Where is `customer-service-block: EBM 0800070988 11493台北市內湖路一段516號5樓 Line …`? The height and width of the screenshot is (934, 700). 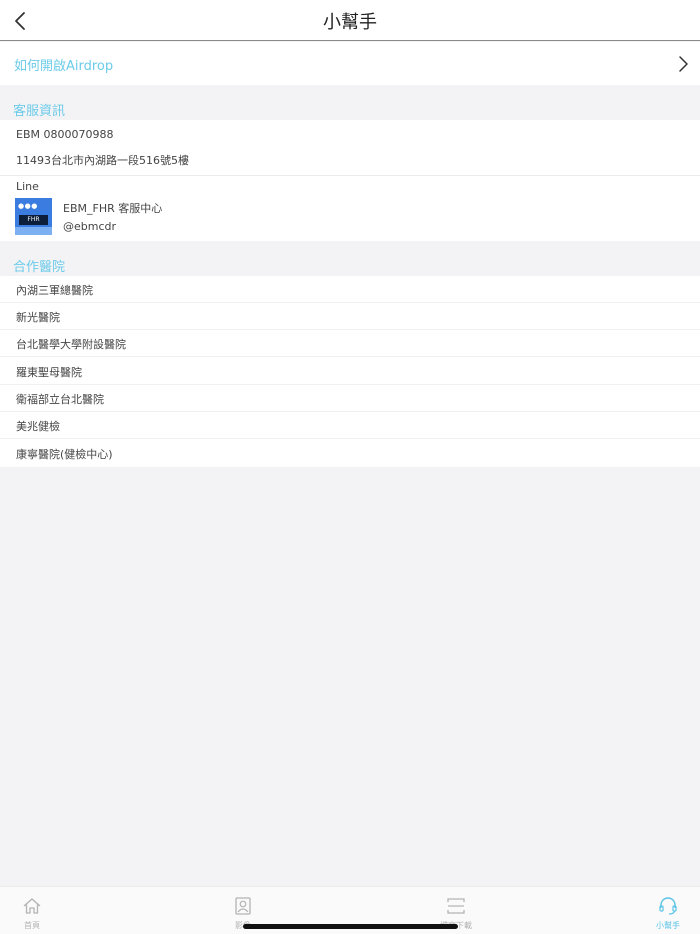
customer-service-block: EBM 0800070988 11493台北市內湖路一段516號5樓 Line … is located at coordinates (350, 180).